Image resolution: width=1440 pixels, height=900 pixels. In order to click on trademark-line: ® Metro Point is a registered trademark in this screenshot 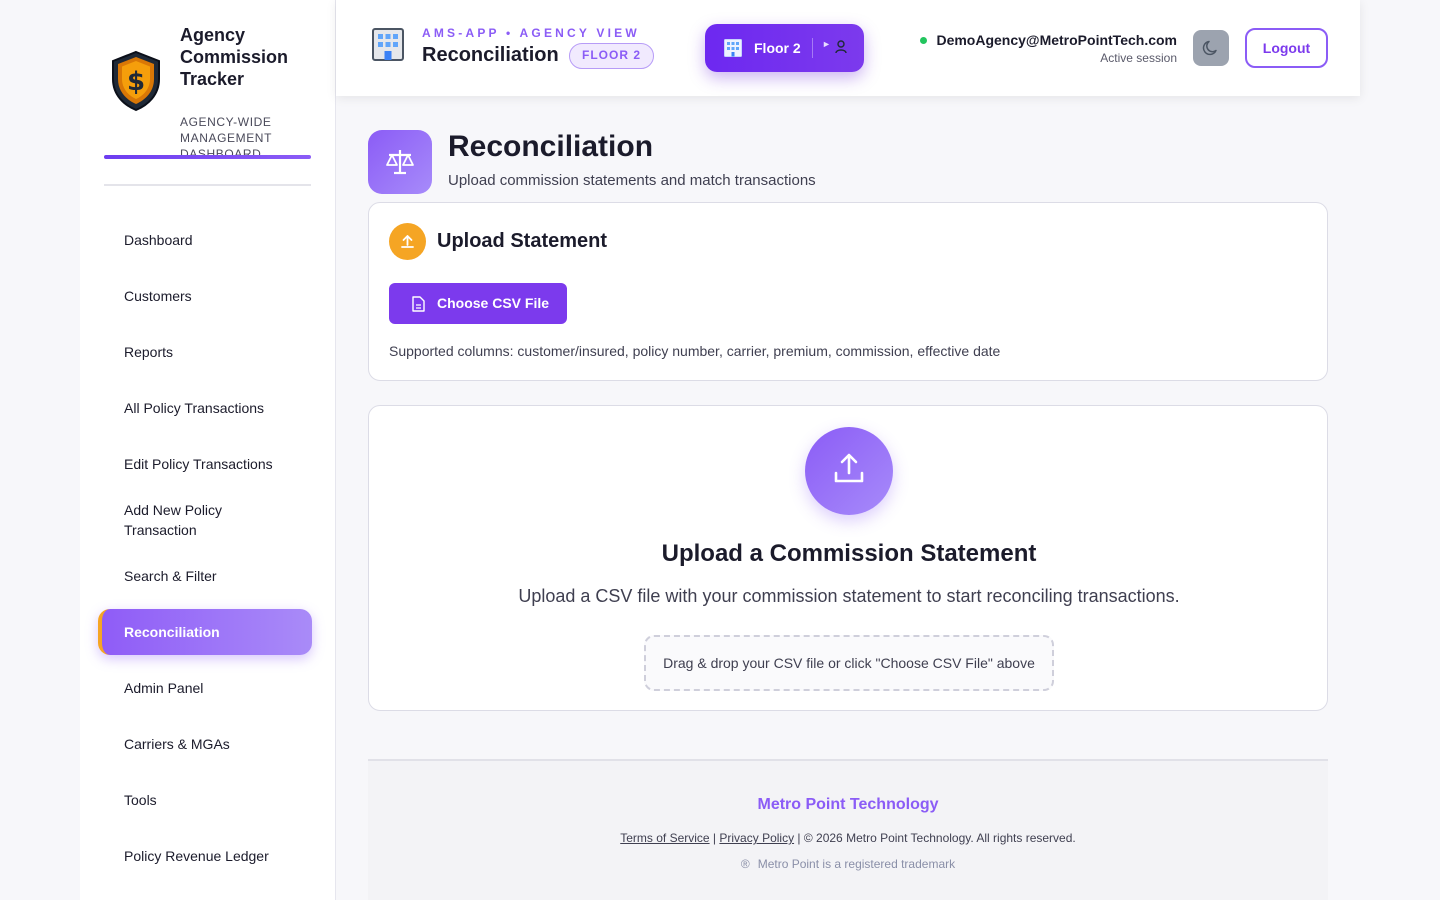, I will do `click(848, 864)`.